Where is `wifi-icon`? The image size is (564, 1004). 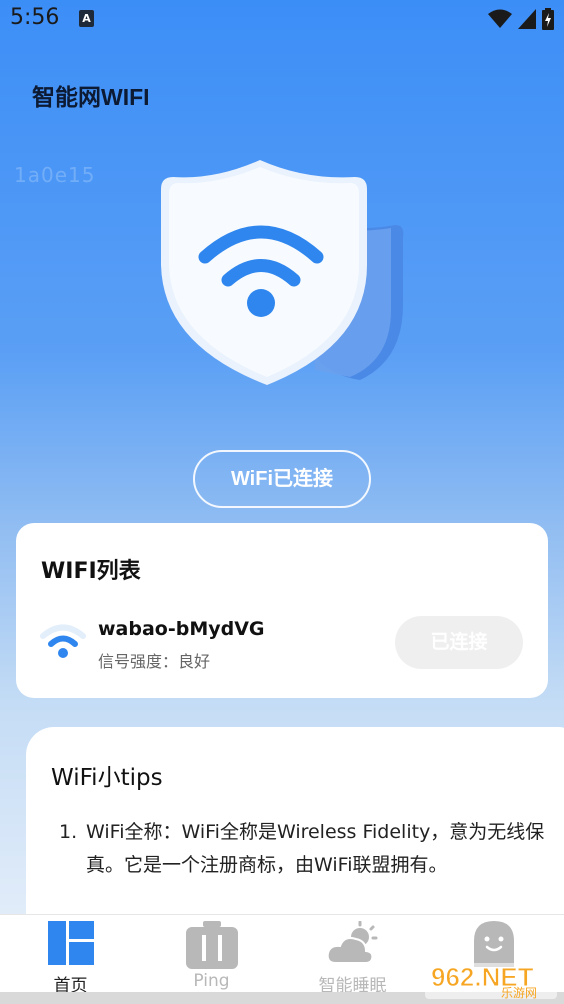
wifi-icon is located at coordinates (63, 641).